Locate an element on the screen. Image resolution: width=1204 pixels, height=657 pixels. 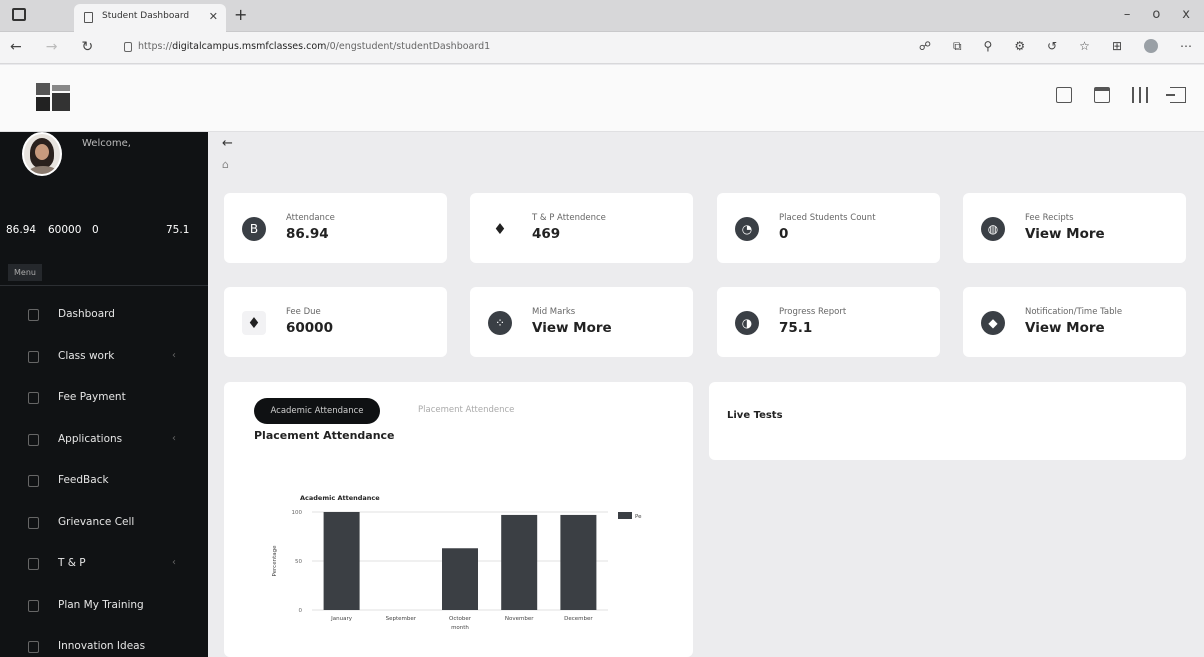
tab-title: Student Dashboard is located at coordinates (146, 16).